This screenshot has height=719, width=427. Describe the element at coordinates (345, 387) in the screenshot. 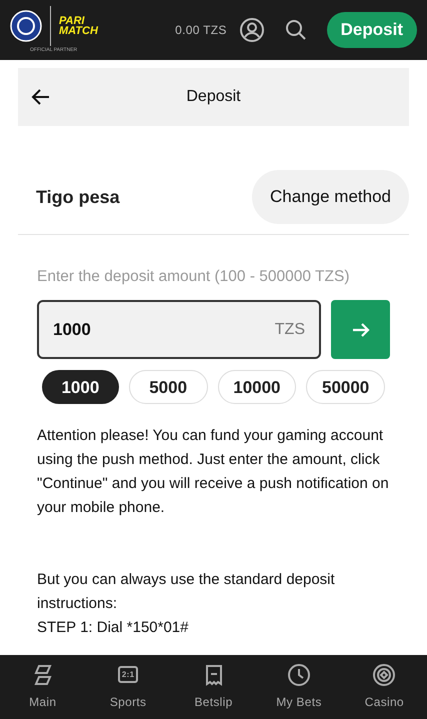

I see `amount-chip: 50000` at that location.